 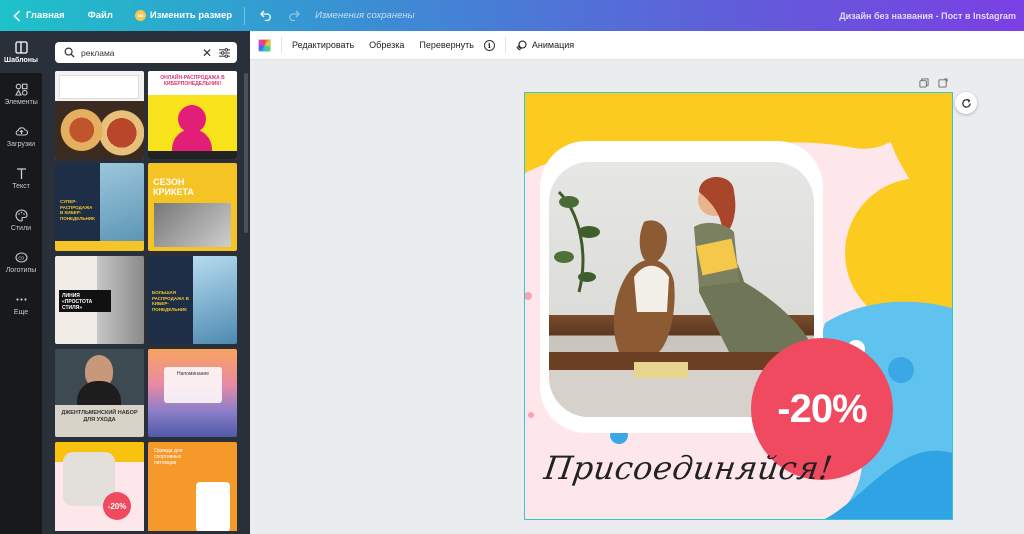 I want to click on template-thumbnail: ЛИНИЯ «ПРОСТОТА СТИЛЯ», so click(x=99, y=300).